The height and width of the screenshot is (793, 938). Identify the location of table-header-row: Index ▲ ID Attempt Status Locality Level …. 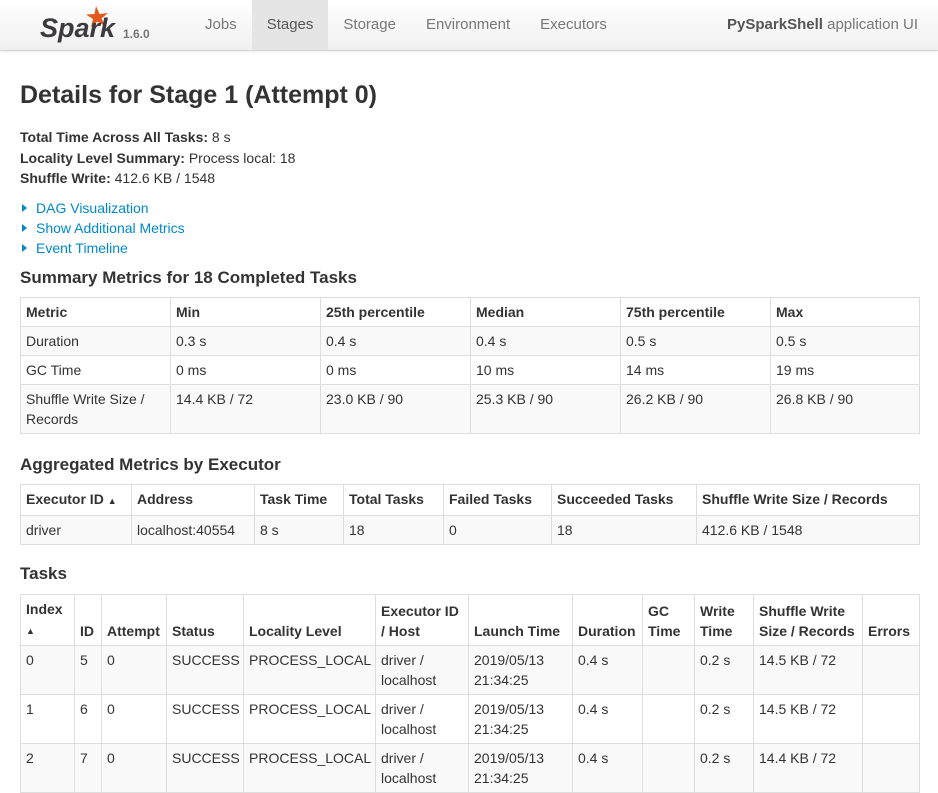
(470, 620).